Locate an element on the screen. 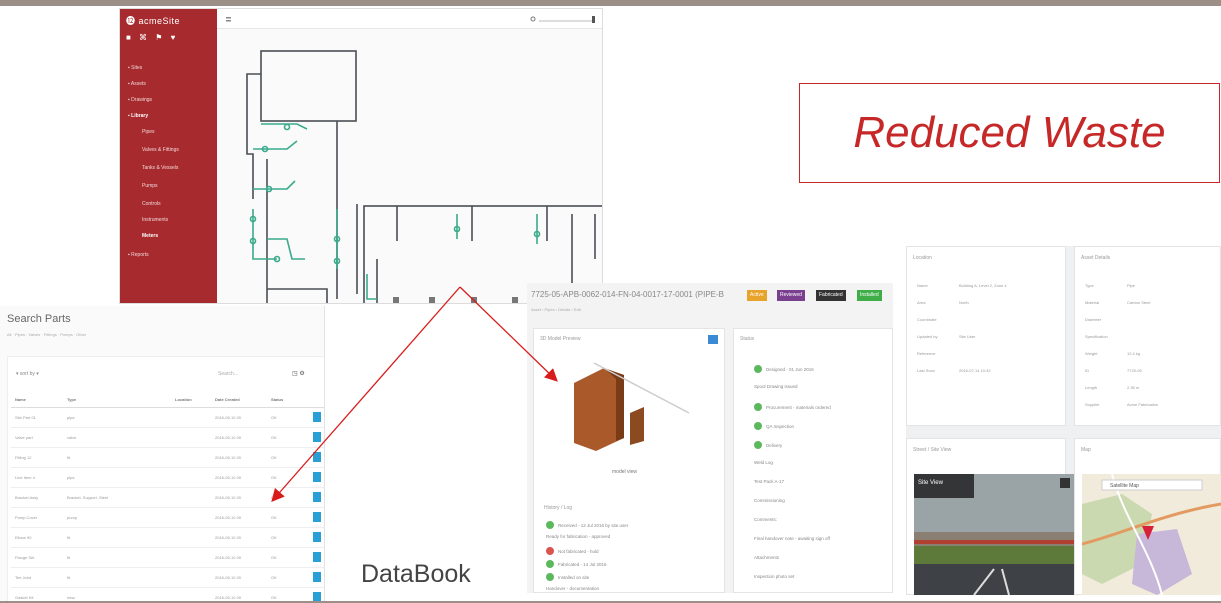 The width and height of the screenshot is (1221, 603). arrow-to-detail is located at coordinates (508, 334).